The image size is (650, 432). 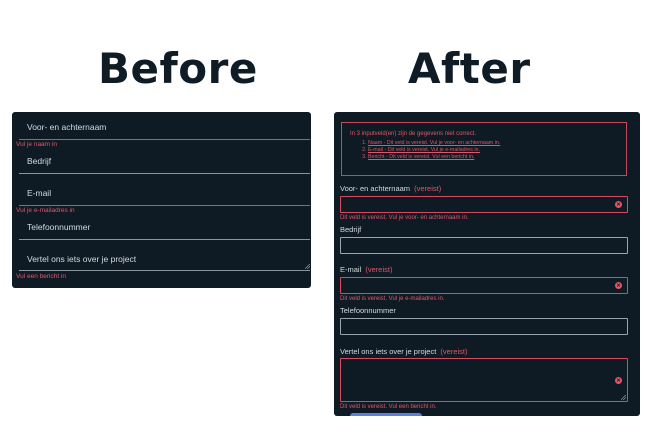 I want to click on phone-input, so click(x=484, y=326).